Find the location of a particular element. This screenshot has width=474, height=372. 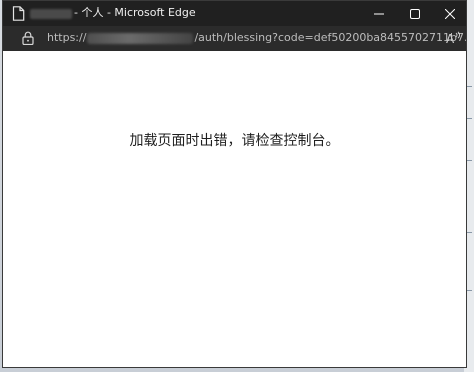

read-aloud-icon: A is located at coordinates (453, 38).